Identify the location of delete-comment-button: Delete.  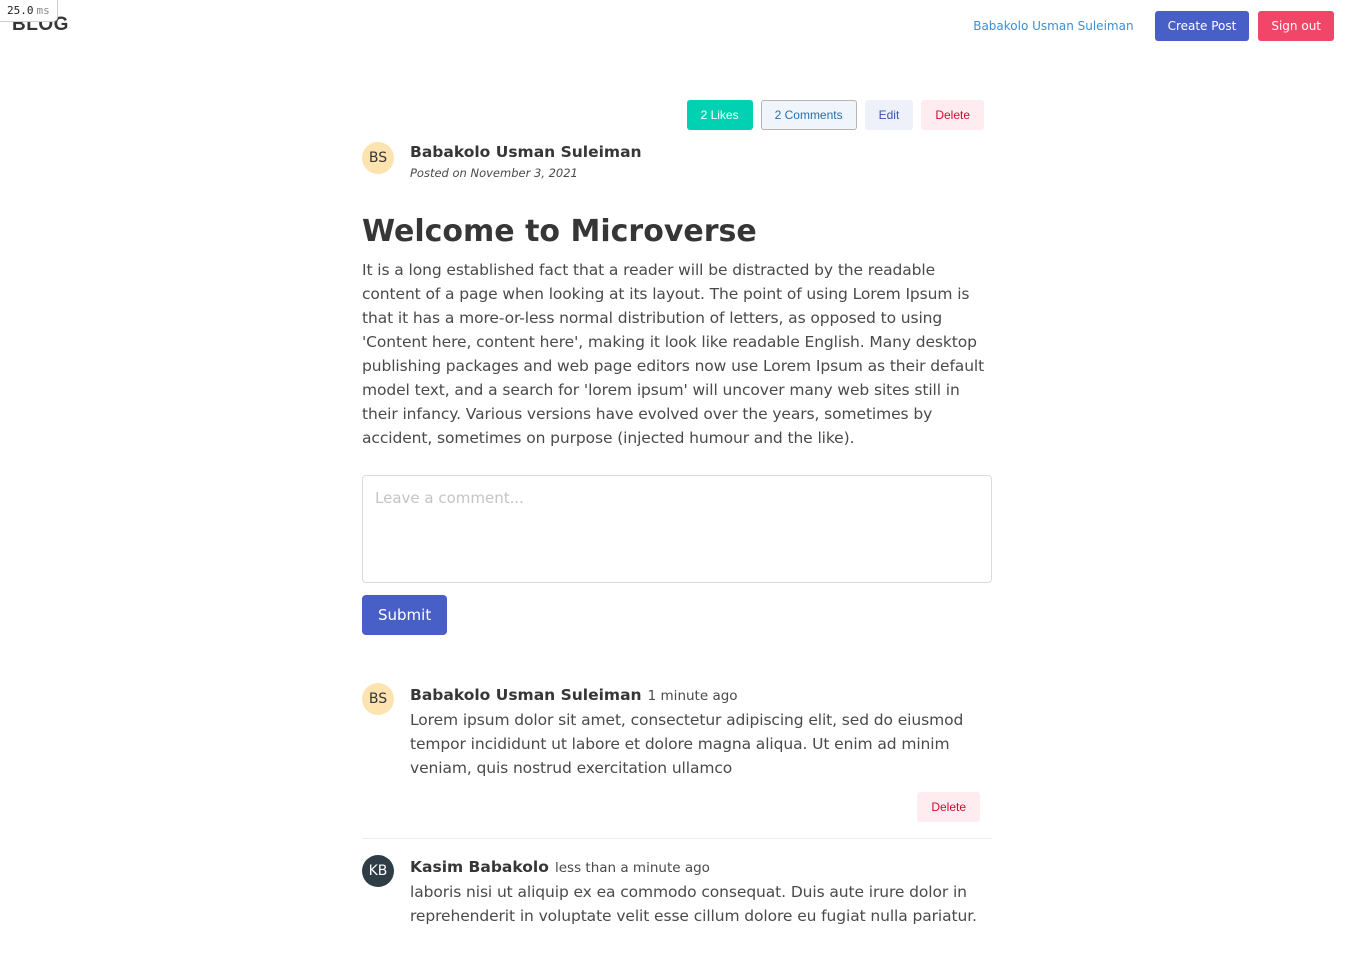
(948, 807).